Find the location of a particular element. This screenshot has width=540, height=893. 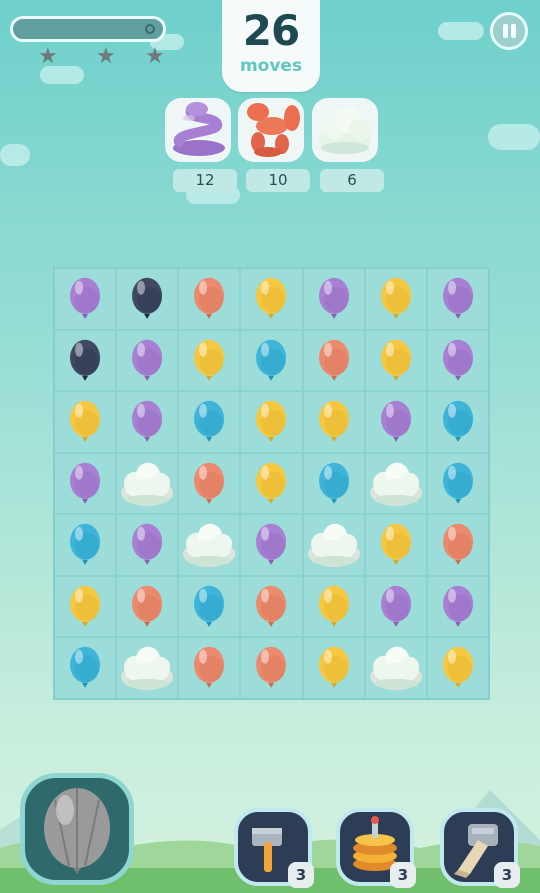

goal-red-balloon-animal is located at coordinates (271, 130).